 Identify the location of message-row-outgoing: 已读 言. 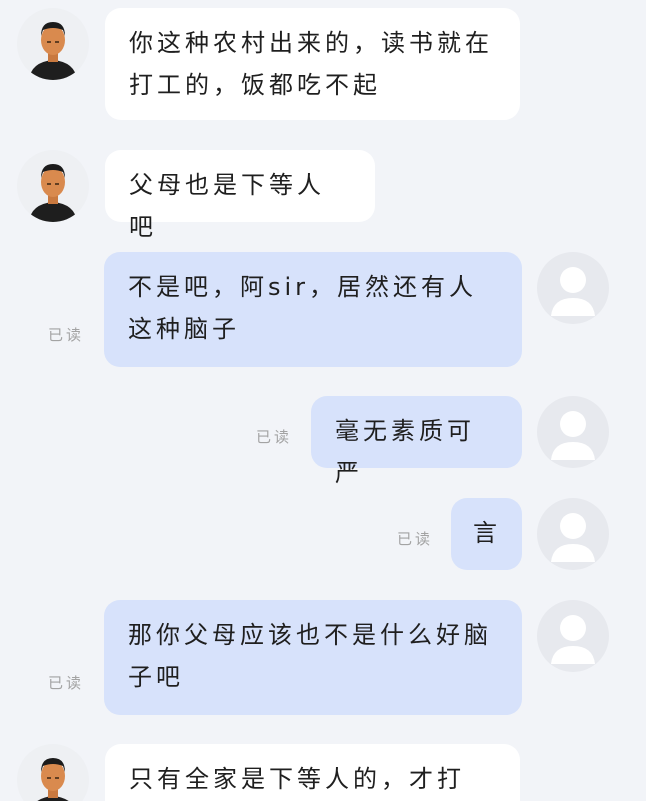
(323, 534).